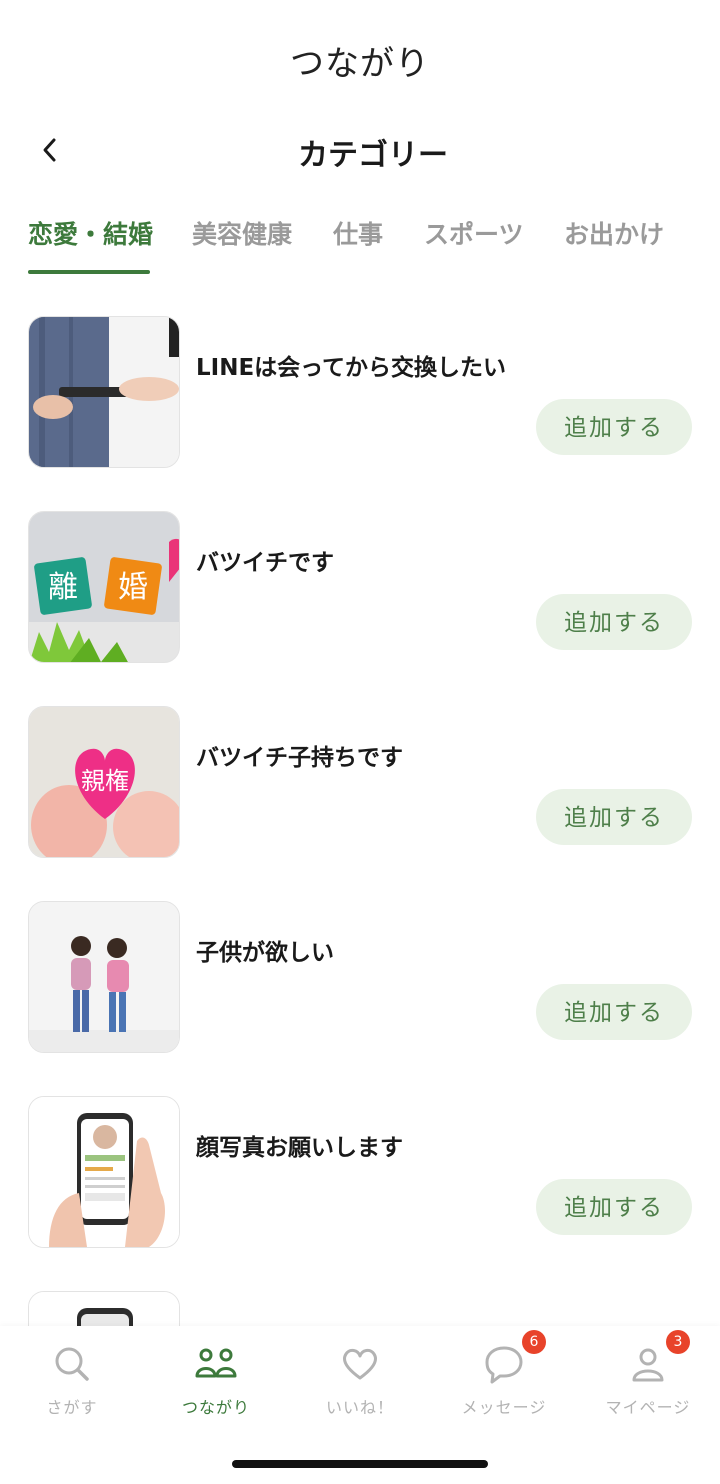  Describe the element at coordinates (216, 1387) in the screenshot. I see `nav-connections: つながり` at that location.